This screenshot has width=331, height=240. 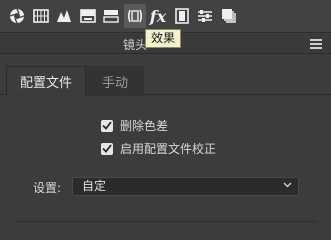 I want to click on divider, so click(x=165, y=221).